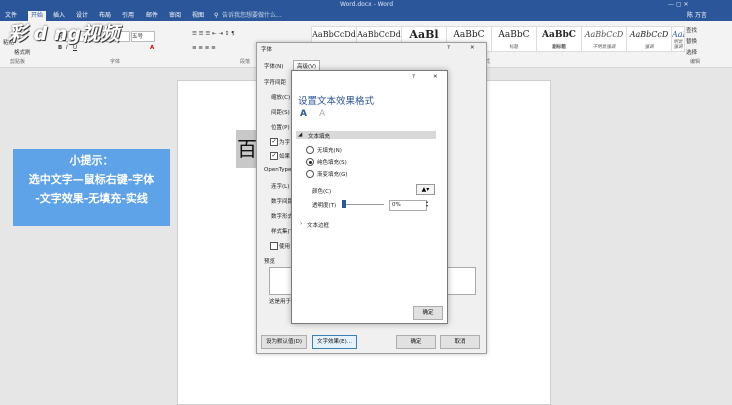 The width and height of the screenshot is (732, 405). I want to click on te-close-icon: ✕, so click(435, 77).